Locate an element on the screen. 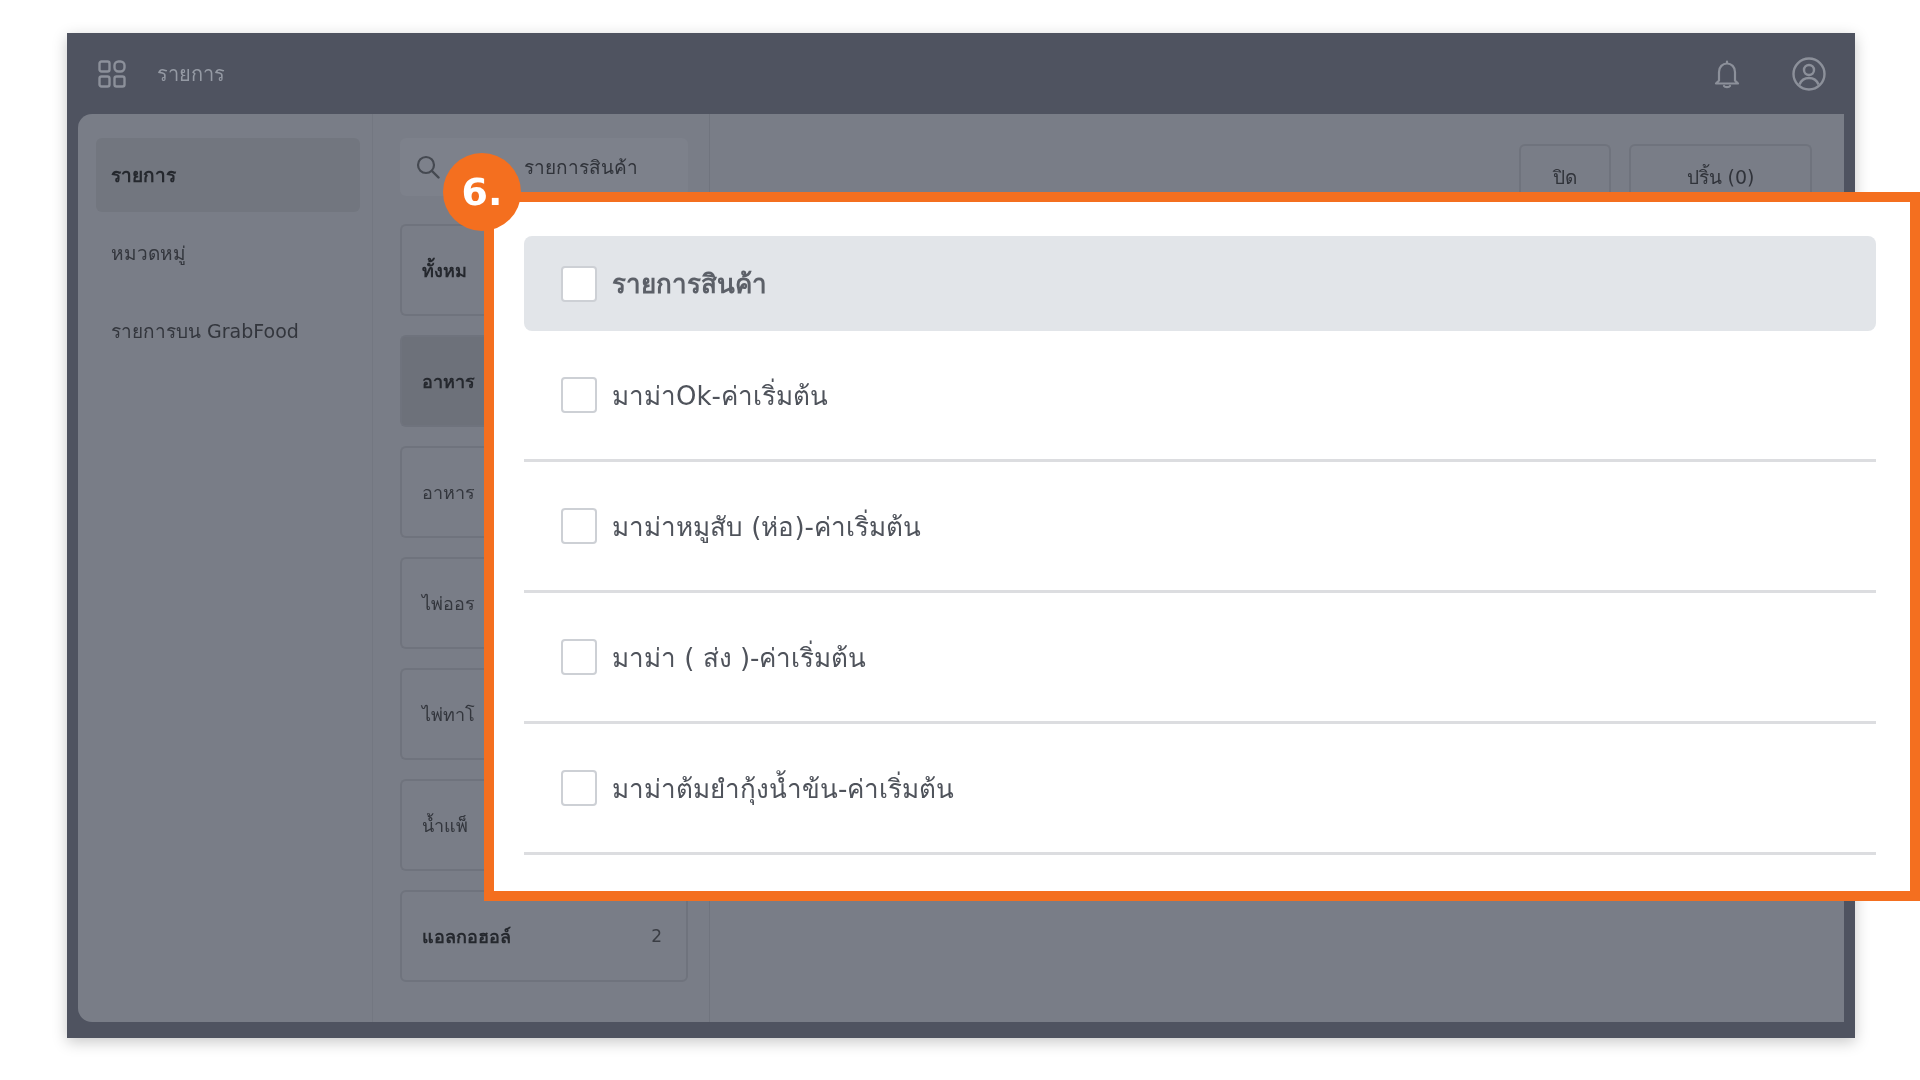 The width and height of the screenshot is (1920, 1080). category-card: อาหาร is located at coordinates (442, 381).